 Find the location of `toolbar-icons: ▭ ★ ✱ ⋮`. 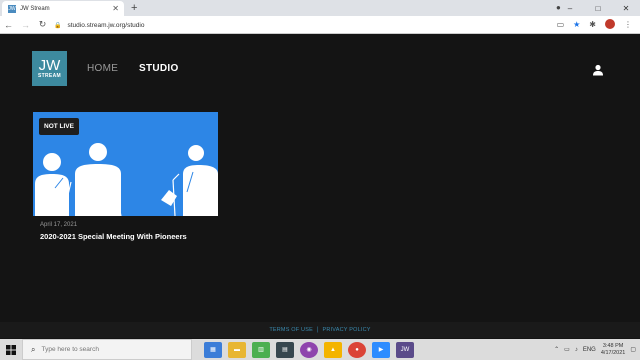

toolbar-icons: ▭ ★ ✱ ⋮ is located at coordinates (594, 24).